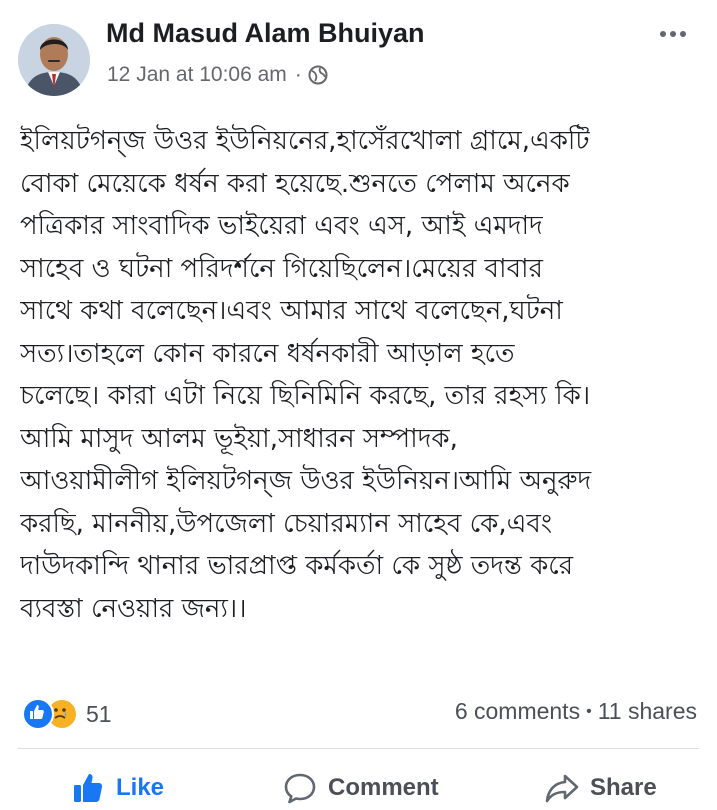 This screenshot has width=717, height=810. I want to click on post-body-line: আমি মাসুদ আলম ভূইয়া,সাধারন সম্পাদক,, so click(239, 438).